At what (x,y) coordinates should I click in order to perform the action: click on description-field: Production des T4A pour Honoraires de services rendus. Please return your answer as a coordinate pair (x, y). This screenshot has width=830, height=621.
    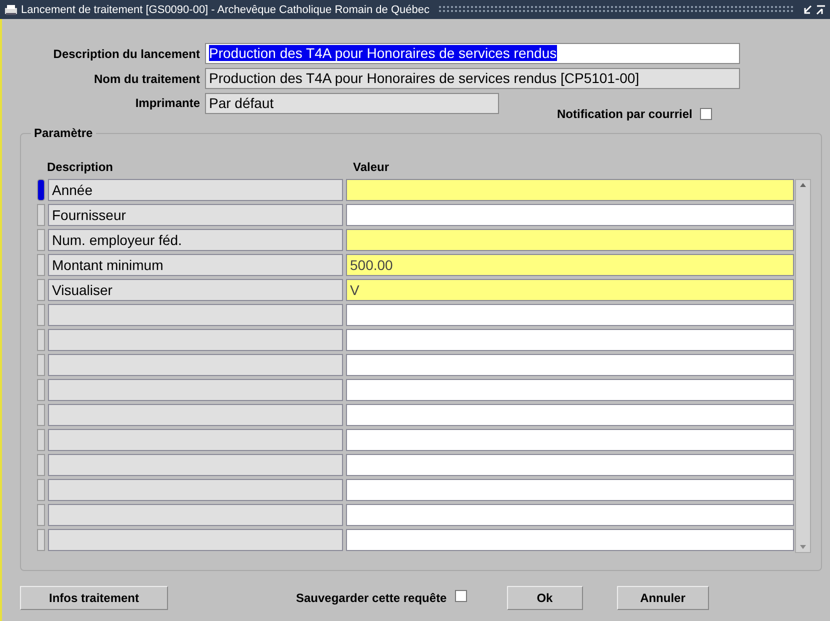
    Looking at the image, I should click on (472, 53).